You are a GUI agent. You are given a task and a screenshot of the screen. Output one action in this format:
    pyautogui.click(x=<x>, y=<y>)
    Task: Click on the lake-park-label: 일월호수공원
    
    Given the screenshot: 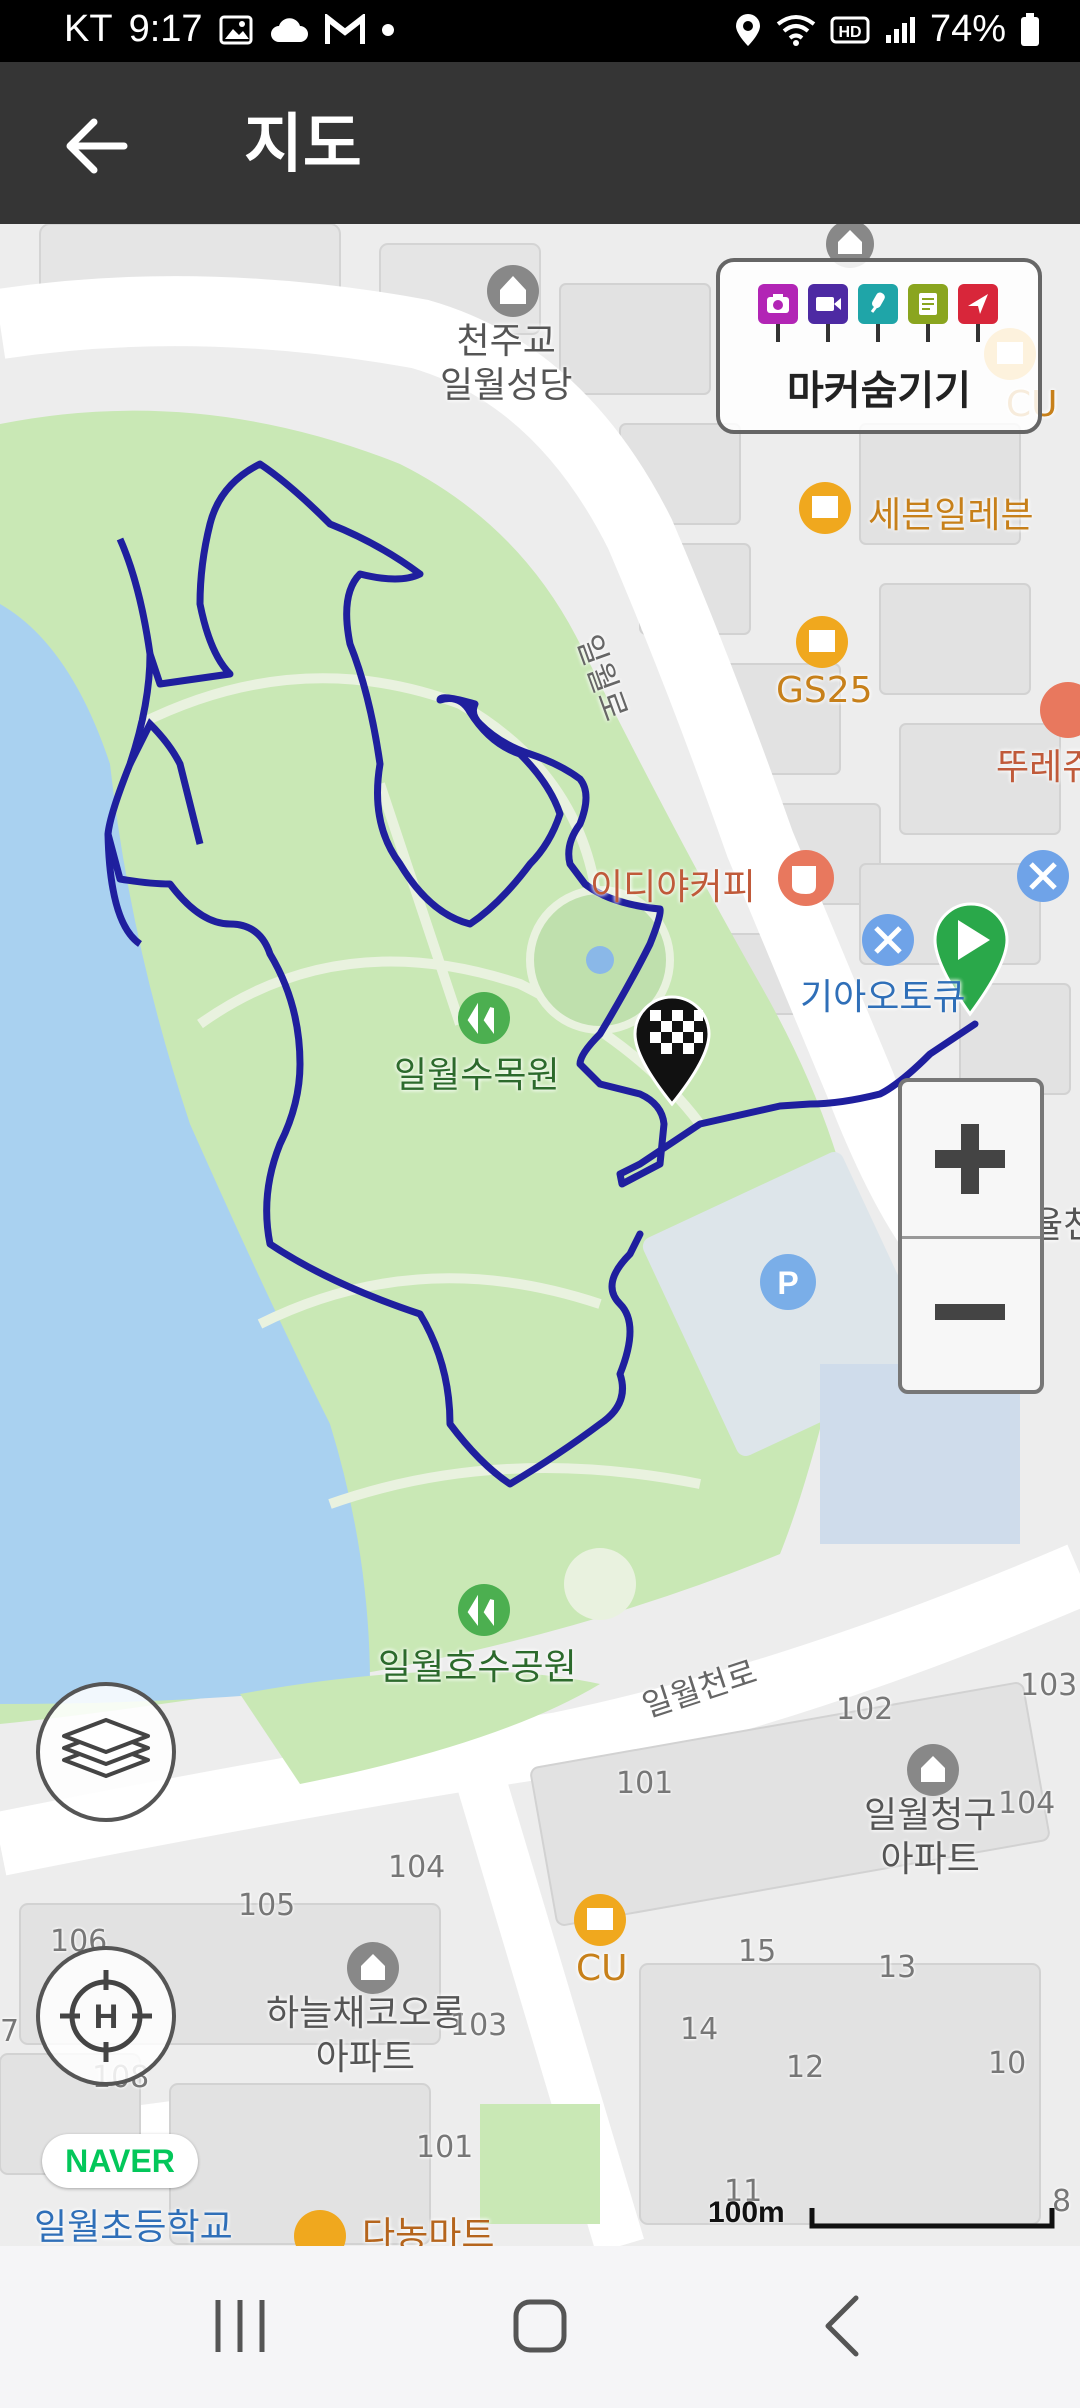 What is the action you would take?
    pyautogui.click(x=477, y=1664)
    